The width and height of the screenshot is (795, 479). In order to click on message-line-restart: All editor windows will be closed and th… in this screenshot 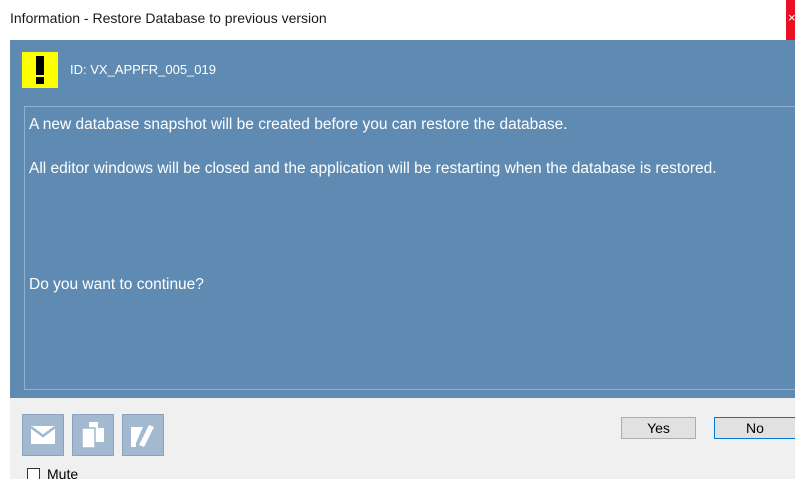, I will do `click(373, 168)`.